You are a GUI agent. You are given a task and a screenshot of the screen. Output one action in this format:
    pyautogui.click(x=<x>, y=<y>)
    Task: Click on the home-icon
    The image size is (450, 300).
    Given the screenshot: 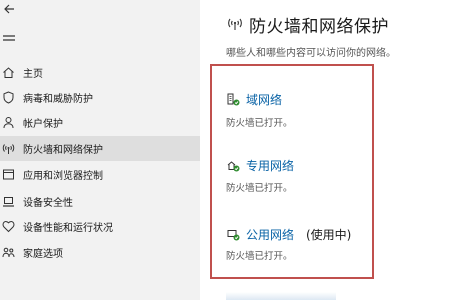 What is the action you would take?
    pyautogui.click(x=8, y=72)
    